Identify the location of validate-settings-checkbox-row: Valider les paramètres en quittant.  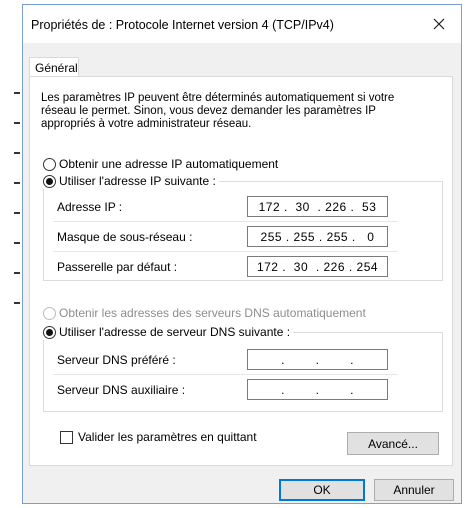
(158, 437).